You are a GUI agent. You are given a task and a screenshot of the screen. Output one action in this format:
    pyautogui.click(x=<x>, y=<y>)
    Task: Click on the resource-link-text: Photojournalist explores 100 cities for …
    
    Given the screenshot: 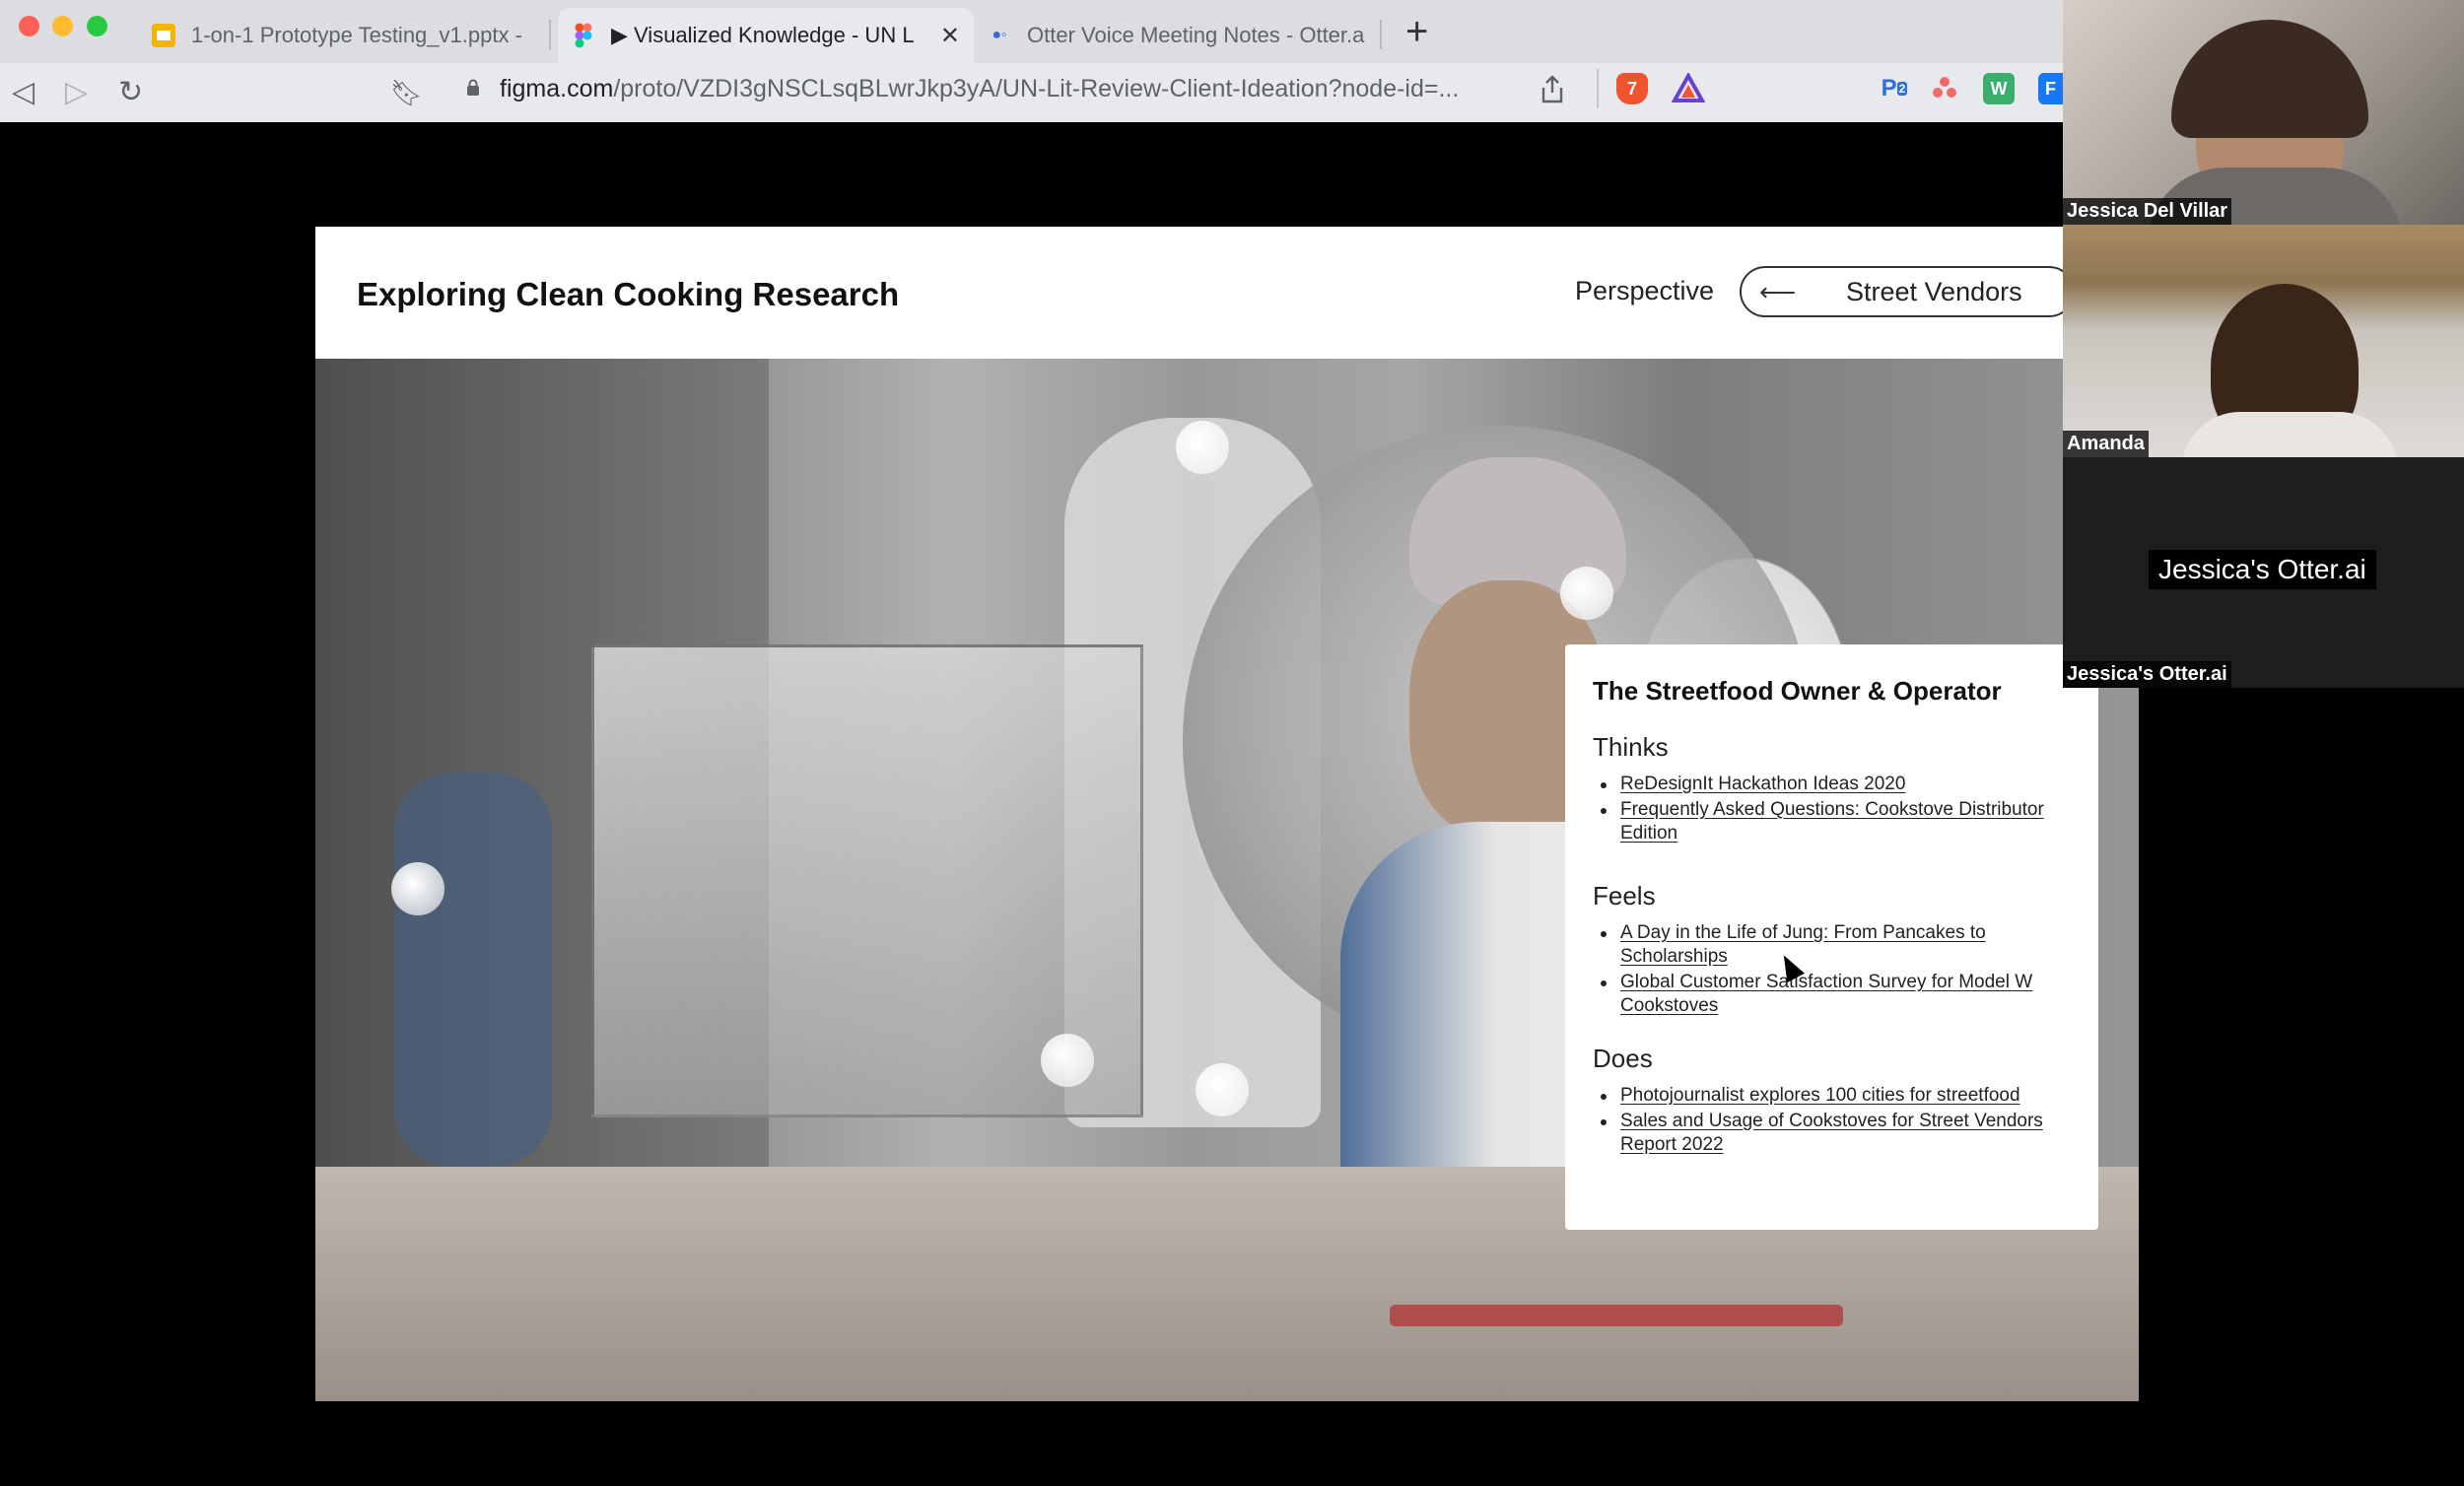 What is the action you would take?
    pyautogui.click(x=1820, y=1095)
    